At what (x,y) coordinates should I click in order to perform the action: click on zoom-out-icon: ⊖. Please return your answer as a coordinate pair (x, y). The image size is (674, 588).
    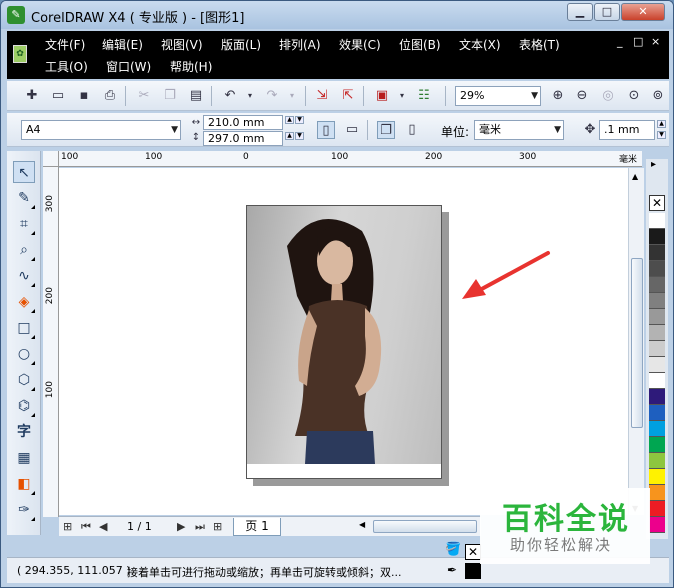
    Looking at the image, I should click on (582, 96).